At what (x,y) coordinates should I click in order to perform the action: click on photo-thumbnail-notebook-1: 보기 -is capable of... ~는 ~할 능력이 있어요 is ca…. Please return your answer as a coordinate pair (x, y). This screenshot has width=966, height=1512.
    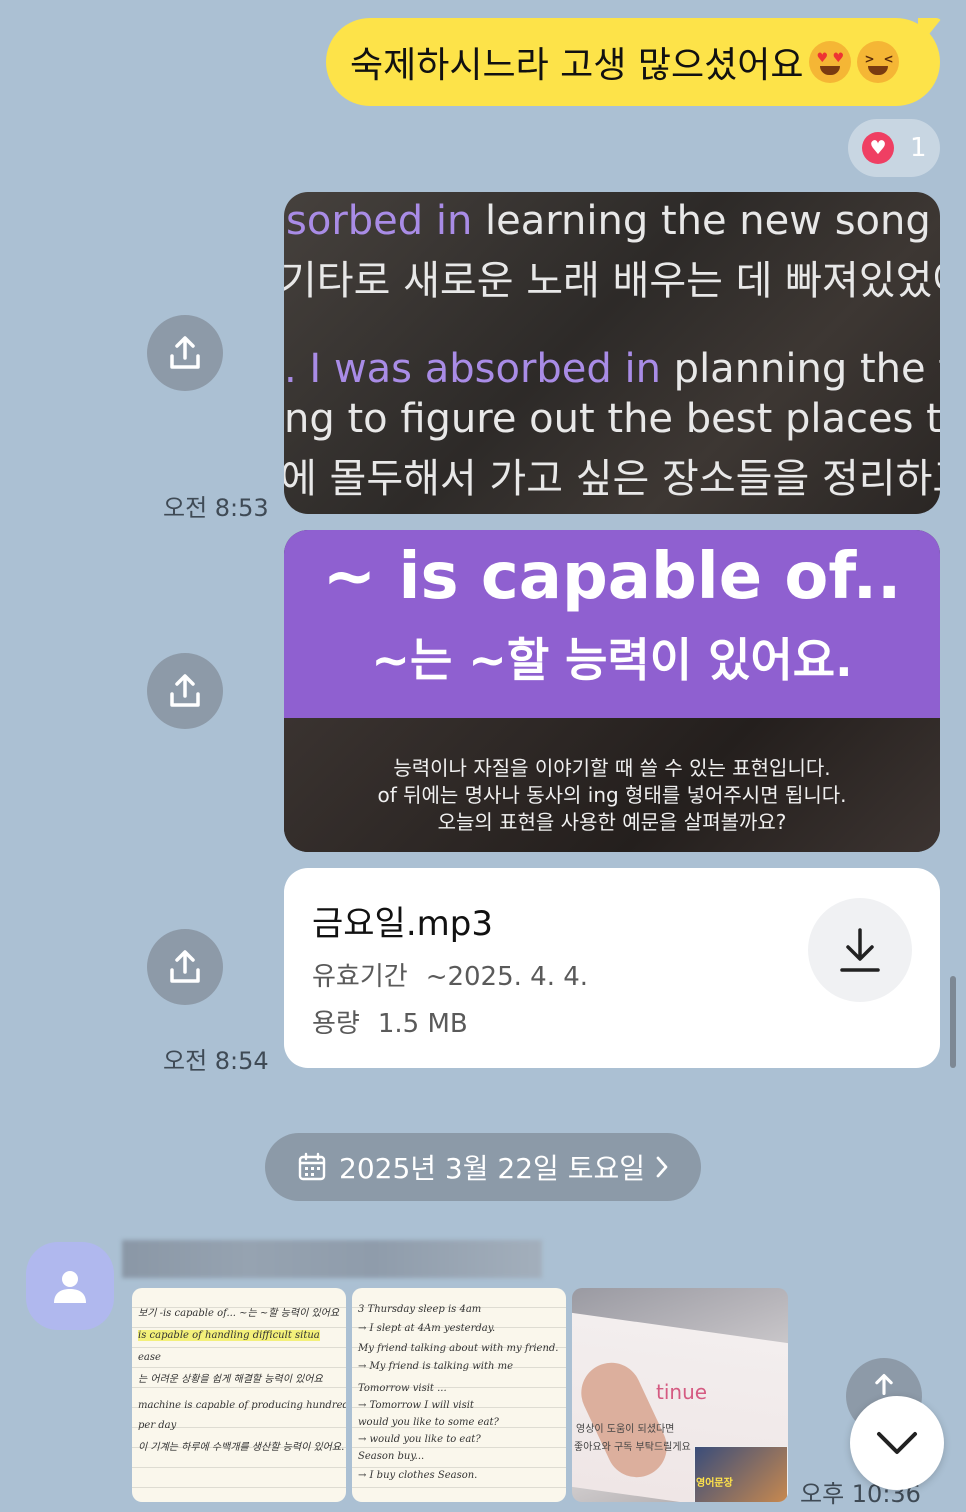
    Looking at the image, I should click on (239, 1395).